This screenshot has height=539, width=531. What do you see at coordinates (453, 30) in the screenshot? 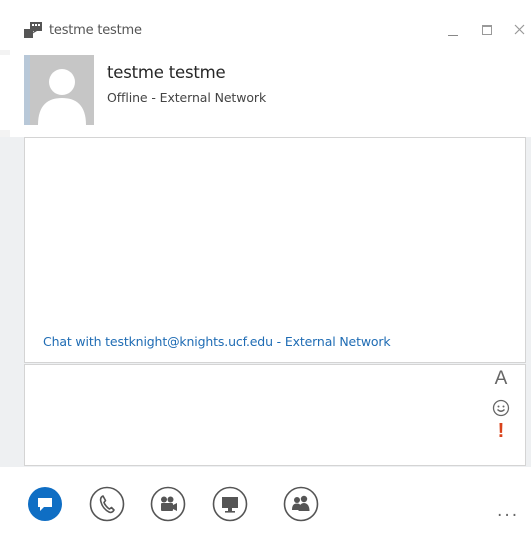
I see `minimize-icon` at bounding box center [453, 30].